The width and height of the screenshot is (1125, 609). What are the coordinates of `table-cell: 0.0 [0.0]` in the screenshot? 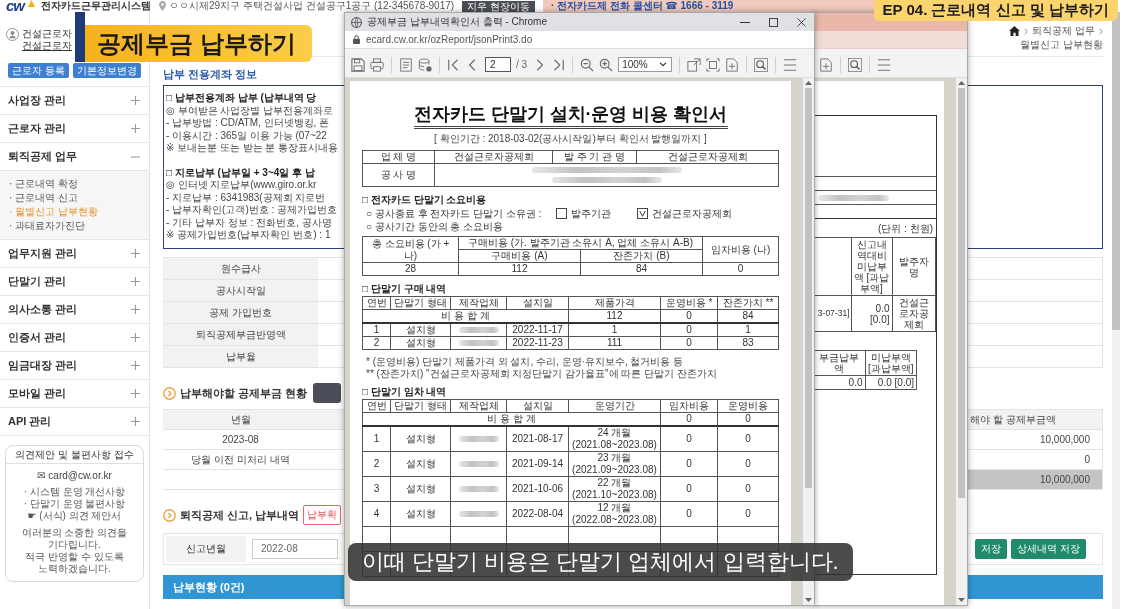 It's located at (871, 313).